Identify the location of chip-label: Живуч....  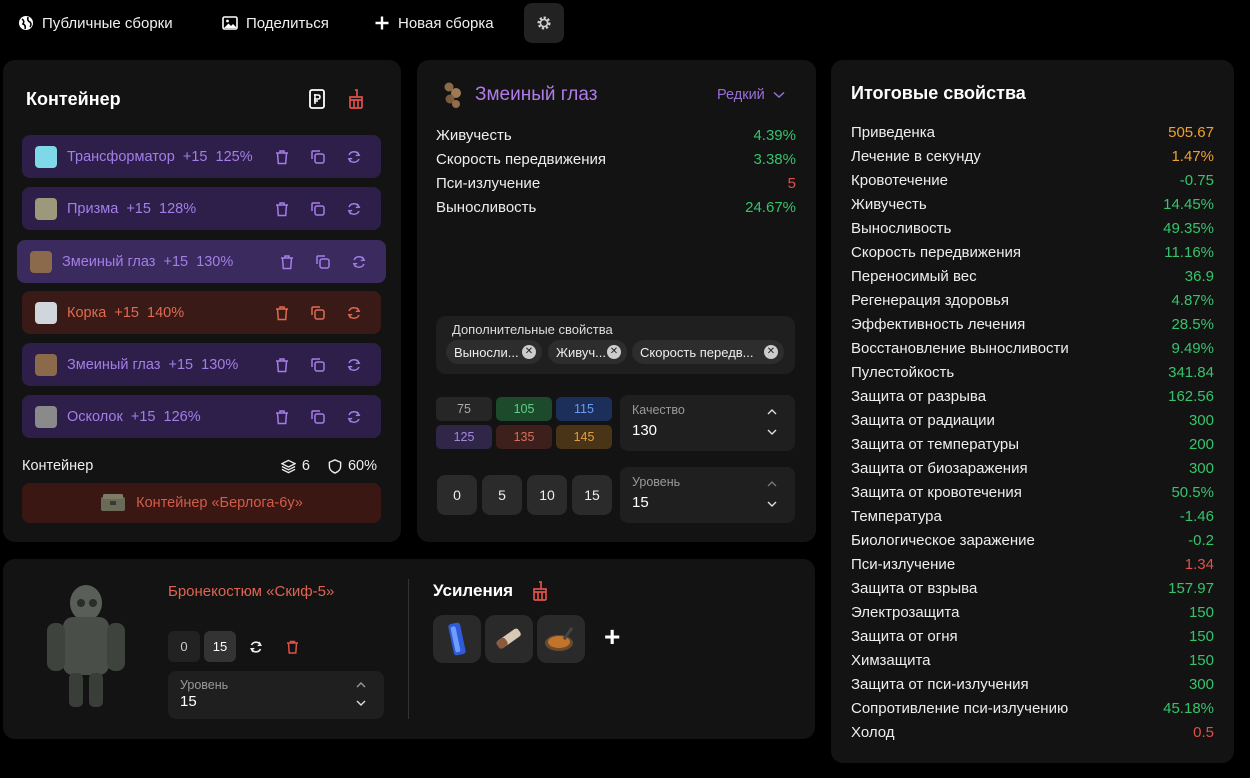
(581, 352).